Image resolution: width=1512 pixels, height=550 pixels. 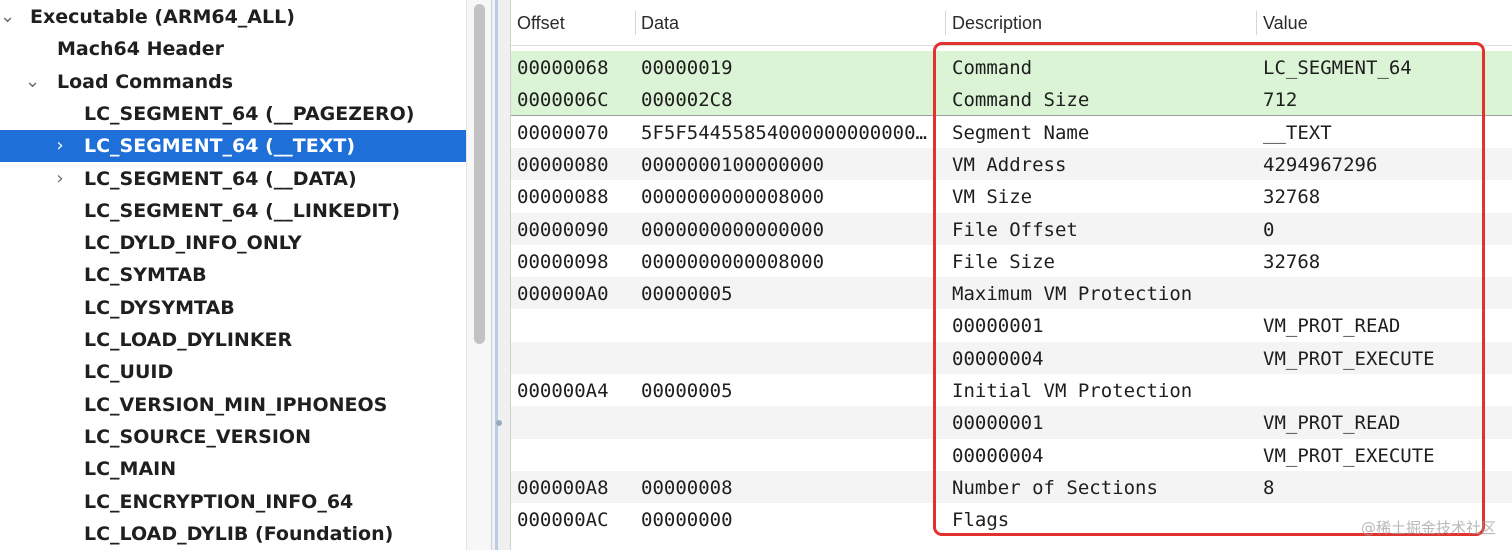 I want to click on column-header-description: Description, so click(x=997, y=23).